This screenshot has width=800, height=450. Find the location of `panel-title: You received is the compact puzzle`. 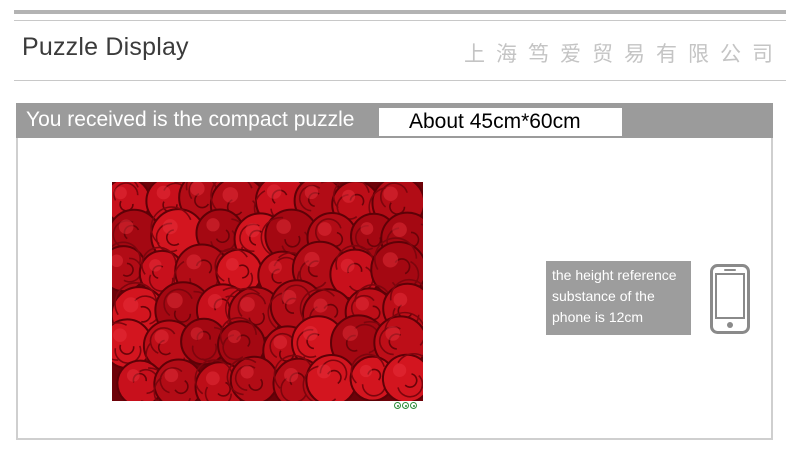

panel-title: You received is the compact puzzle is located at coordinates (190, 119).